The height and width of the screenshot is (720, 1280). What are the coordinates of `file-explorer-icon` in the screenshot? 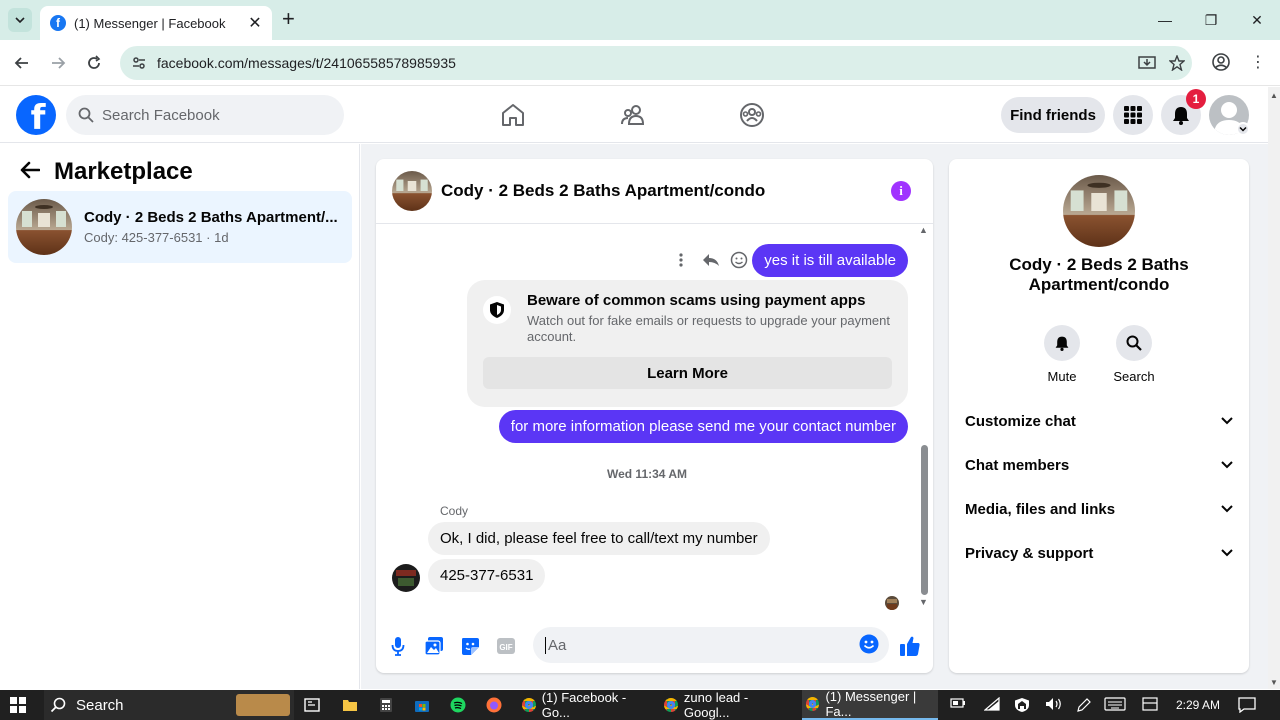 It's located at (350, 705).